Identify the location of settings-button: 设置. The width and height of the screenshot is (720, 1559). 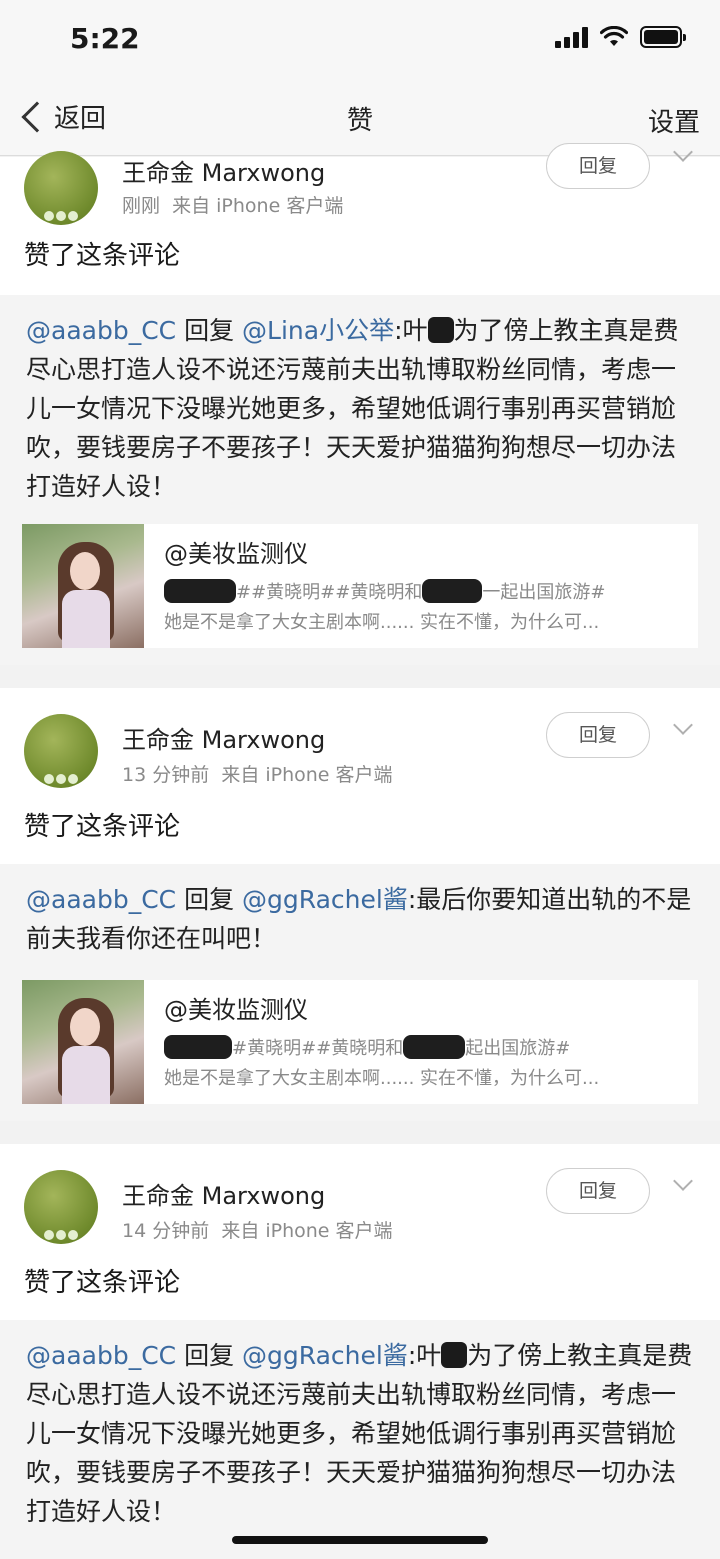
(674, 120).